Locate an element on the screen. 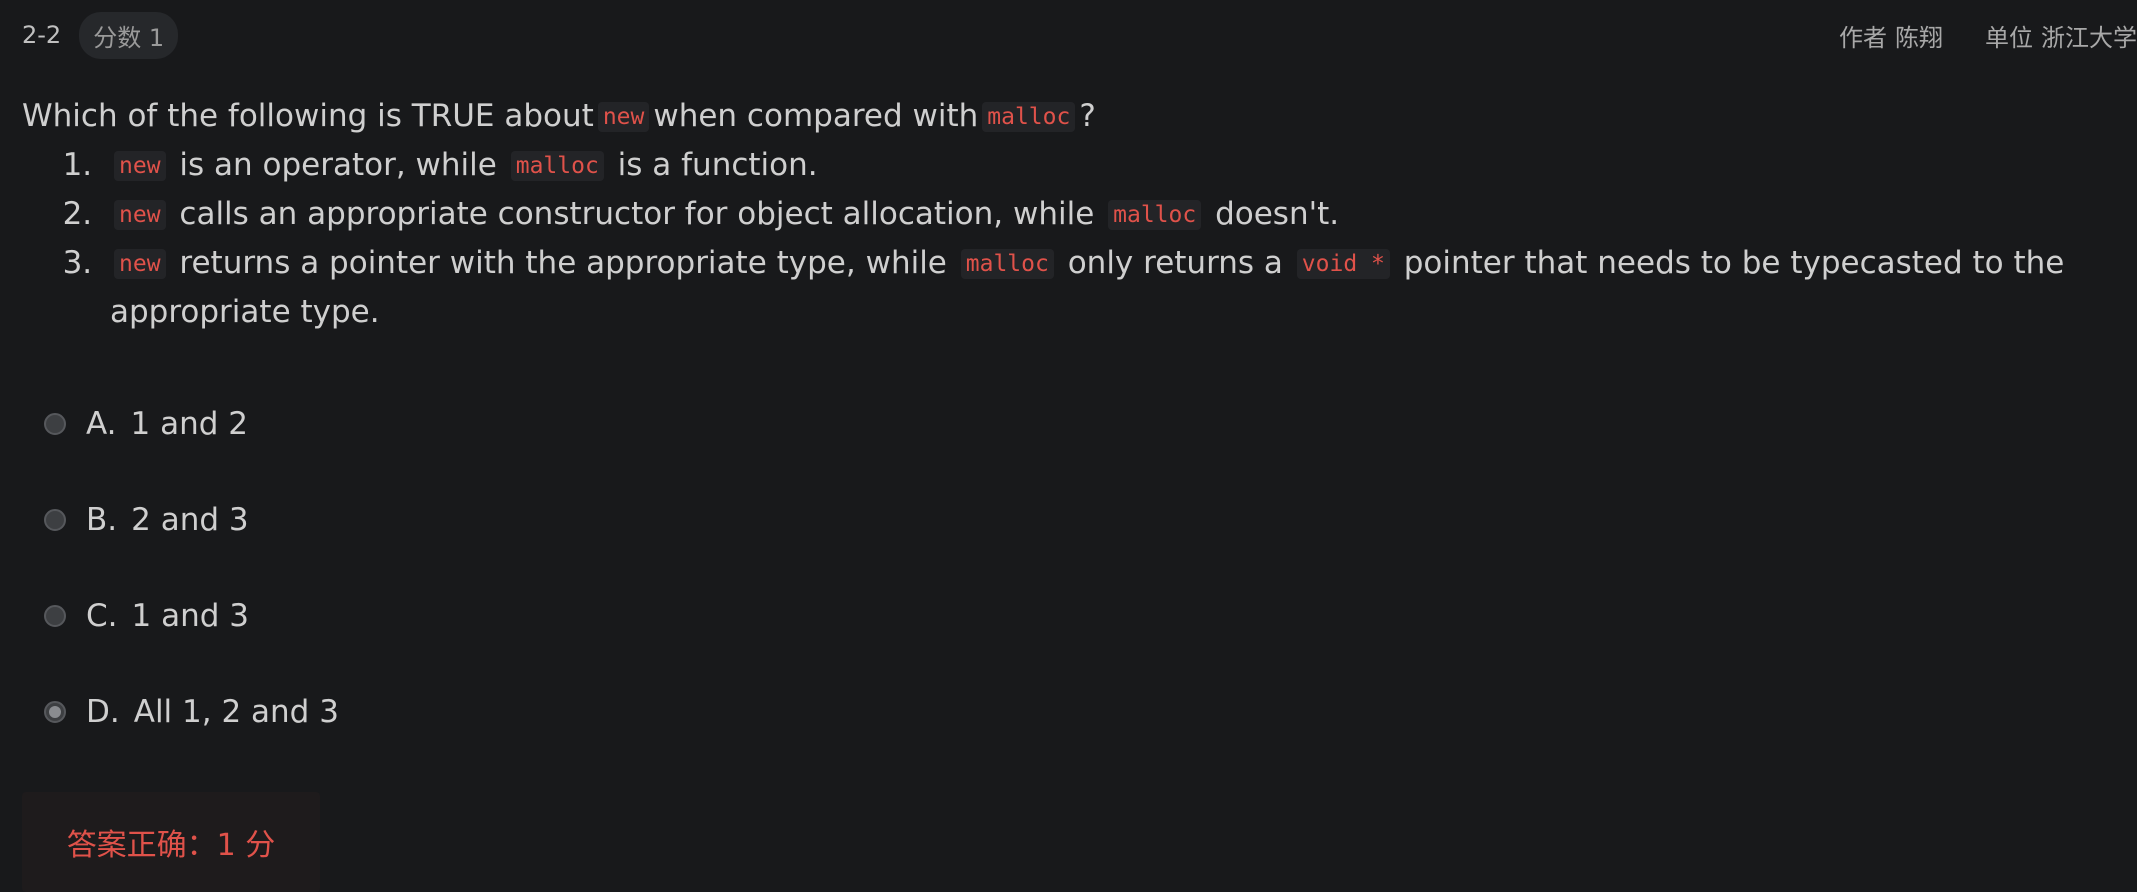 This screenshot has width=2137, height=892. option-d: D. All 1, 2 and 3 is located at coordinates (544, 712).